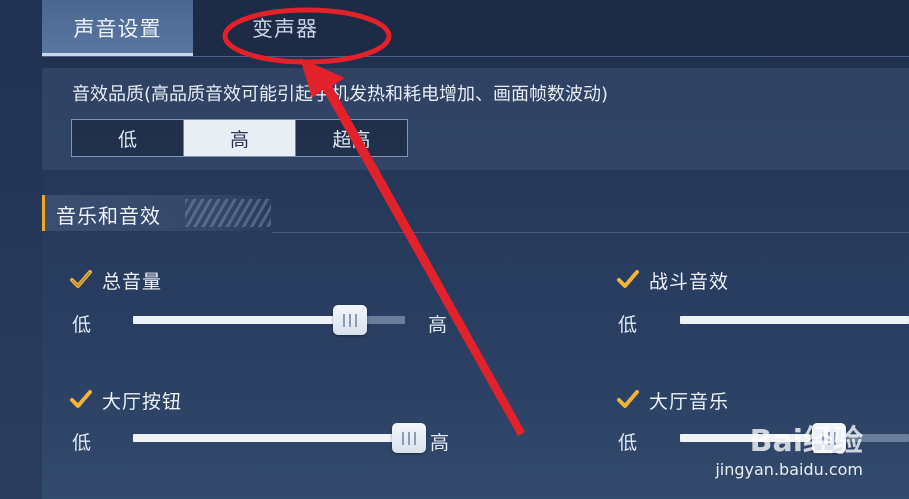  What do you see at coordinates (340, 94) in the screenshot?
I see `quality-label: 音效品质(高品质音效可能引起手机发热和耗电增加、画面帧数波动)` at bounding box center [340, 94].